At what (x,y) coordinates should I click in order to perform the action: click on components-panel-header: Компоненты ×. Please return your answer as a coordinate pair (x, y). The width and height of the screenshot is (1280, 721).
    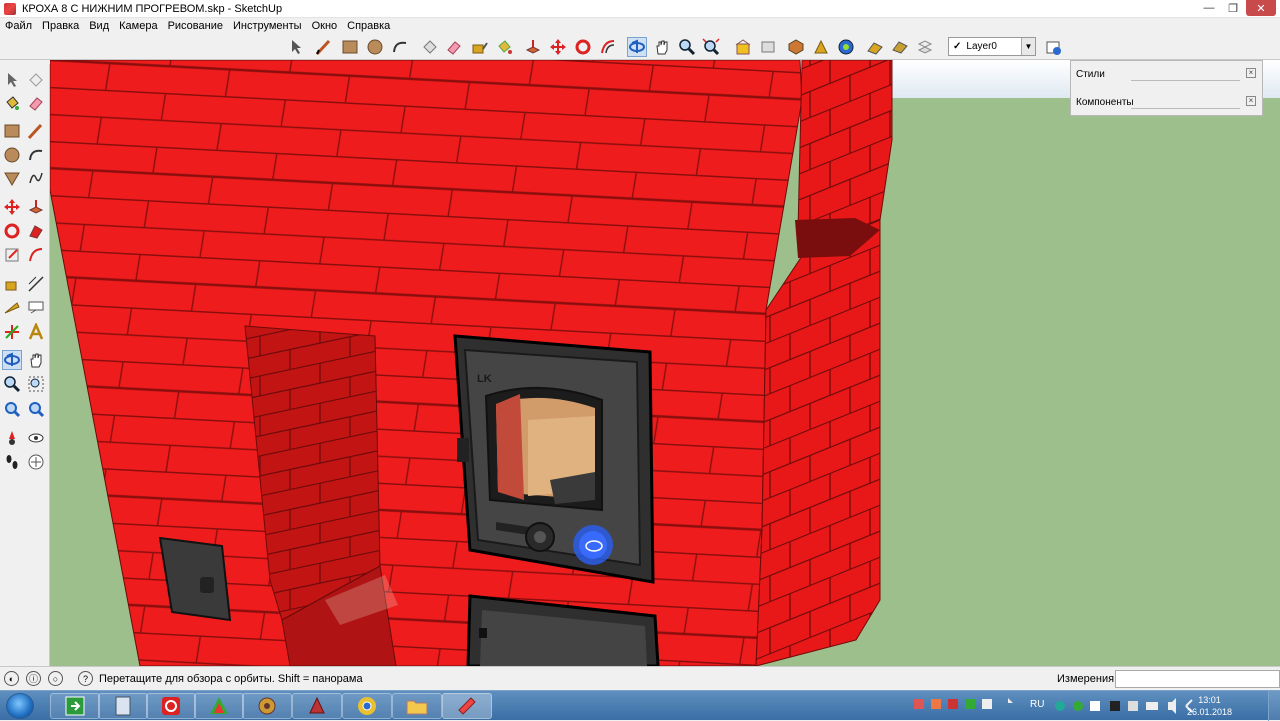
    Looking at the image, I should click on (1166, 102).